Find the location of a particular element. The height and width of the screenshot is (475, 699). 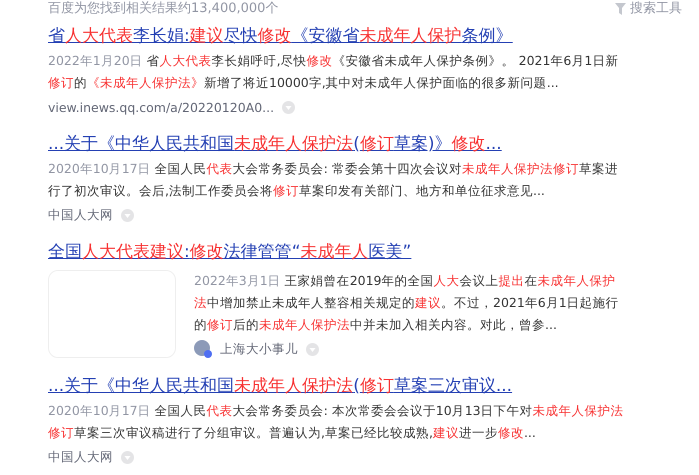

result-source: 上海大小事儿 is located at coordinates (259, 349).